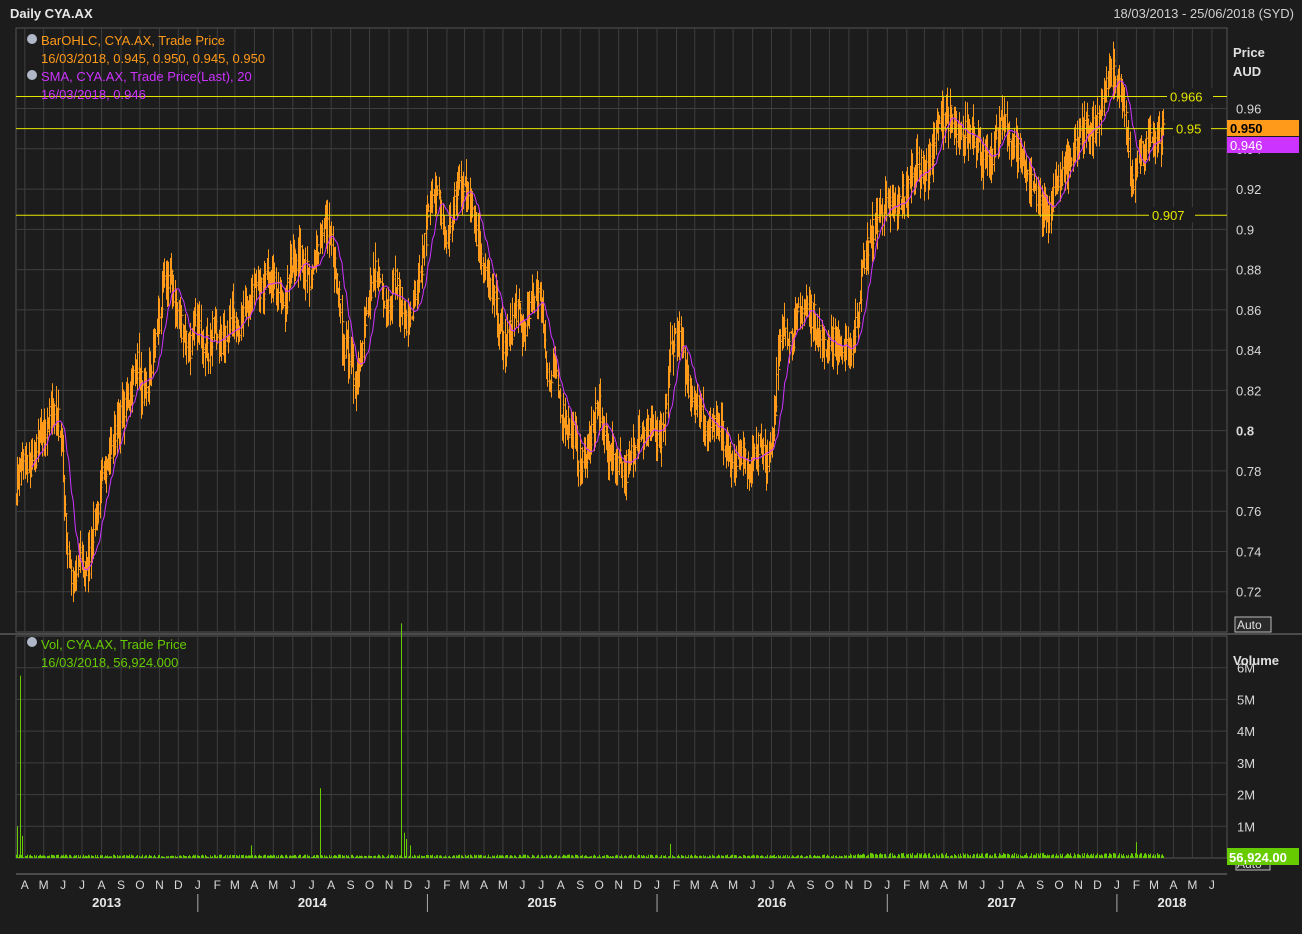 The width and height of the screenshot is (1302, 934). I want to click on horizontal-line-label: 0.966, so click(1186, 96).